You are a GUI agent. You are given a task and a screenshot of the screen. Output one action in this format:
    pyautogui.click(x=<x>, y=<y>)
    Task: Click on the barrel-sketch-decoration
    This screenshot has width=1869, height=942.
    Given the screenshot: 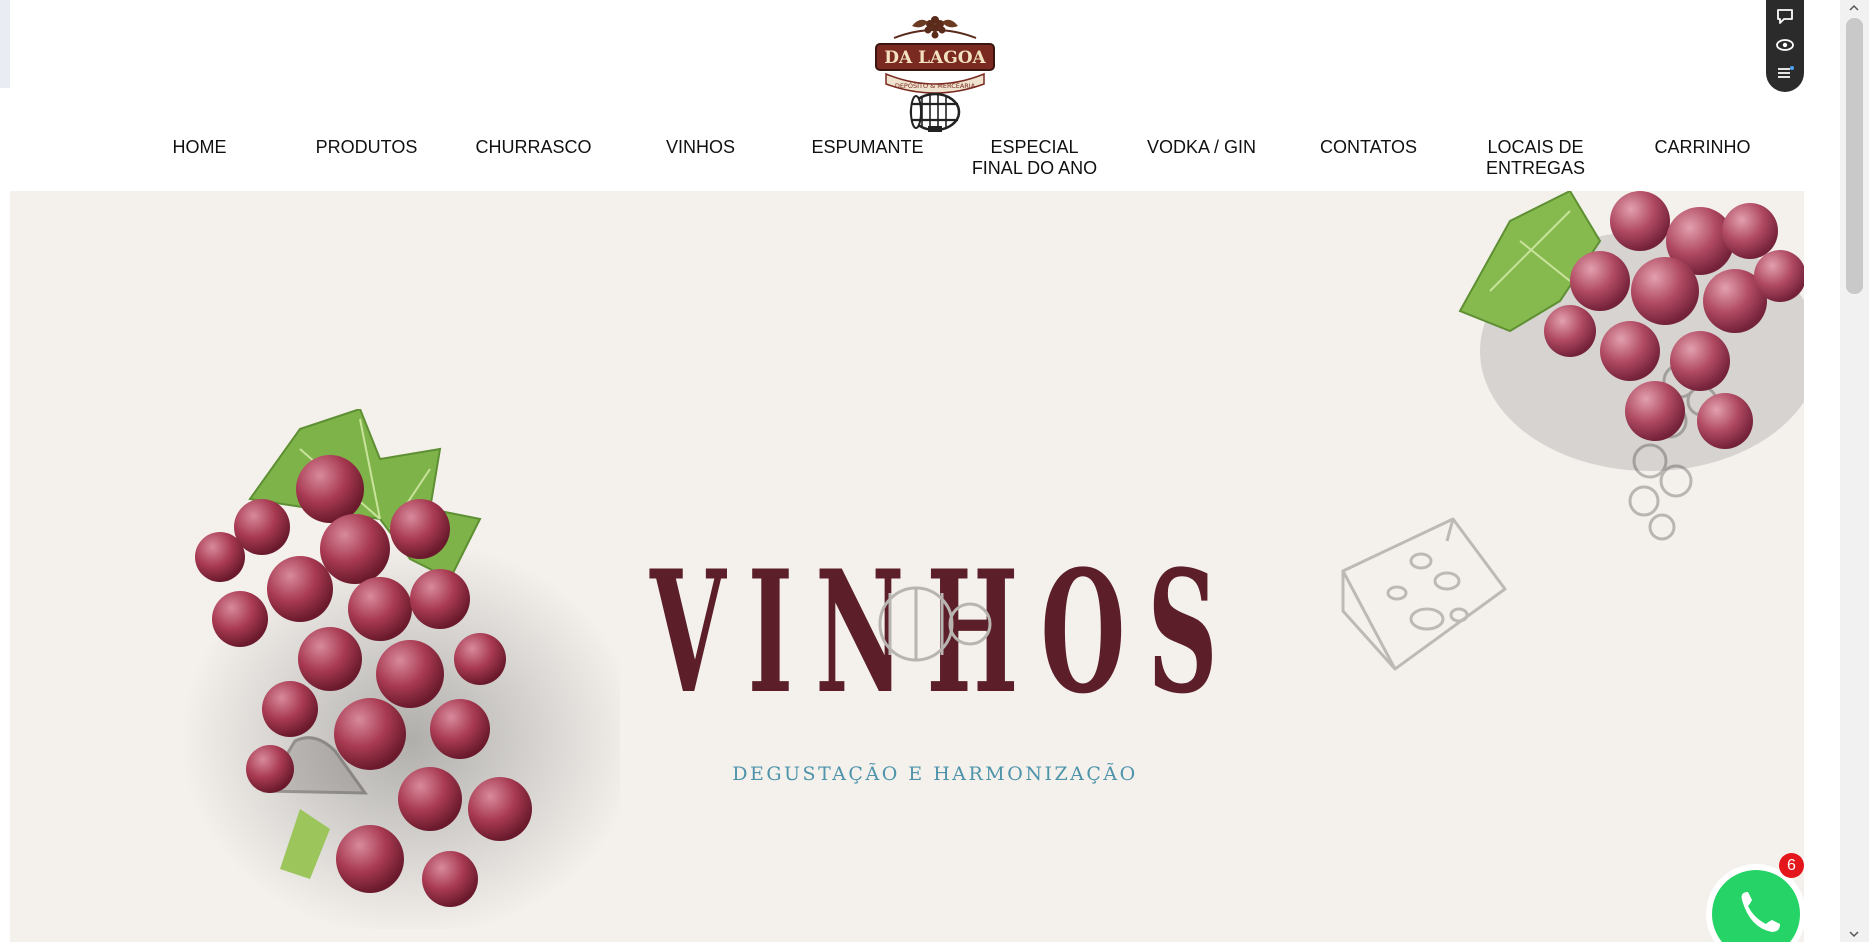 What is the action you would take?
    pyautogui.click(x=935, y=624)
    